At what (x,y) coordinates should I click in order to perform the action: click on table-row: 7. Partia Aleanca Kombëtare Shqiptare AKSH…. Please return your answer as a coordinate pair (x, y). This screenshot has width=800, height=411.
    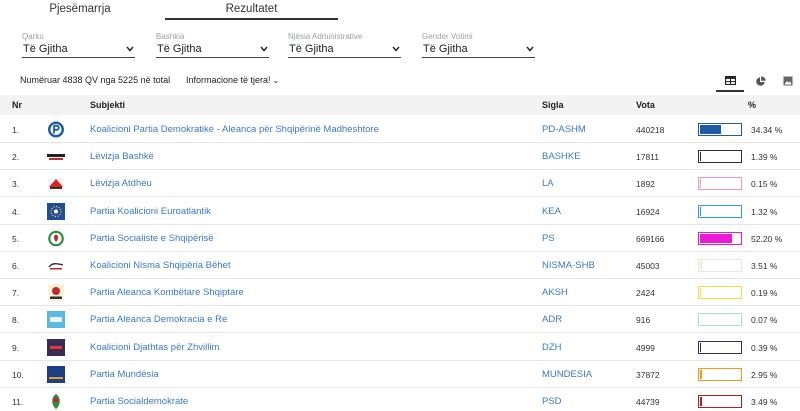
    Looking at the image, I should click on (400, 293).